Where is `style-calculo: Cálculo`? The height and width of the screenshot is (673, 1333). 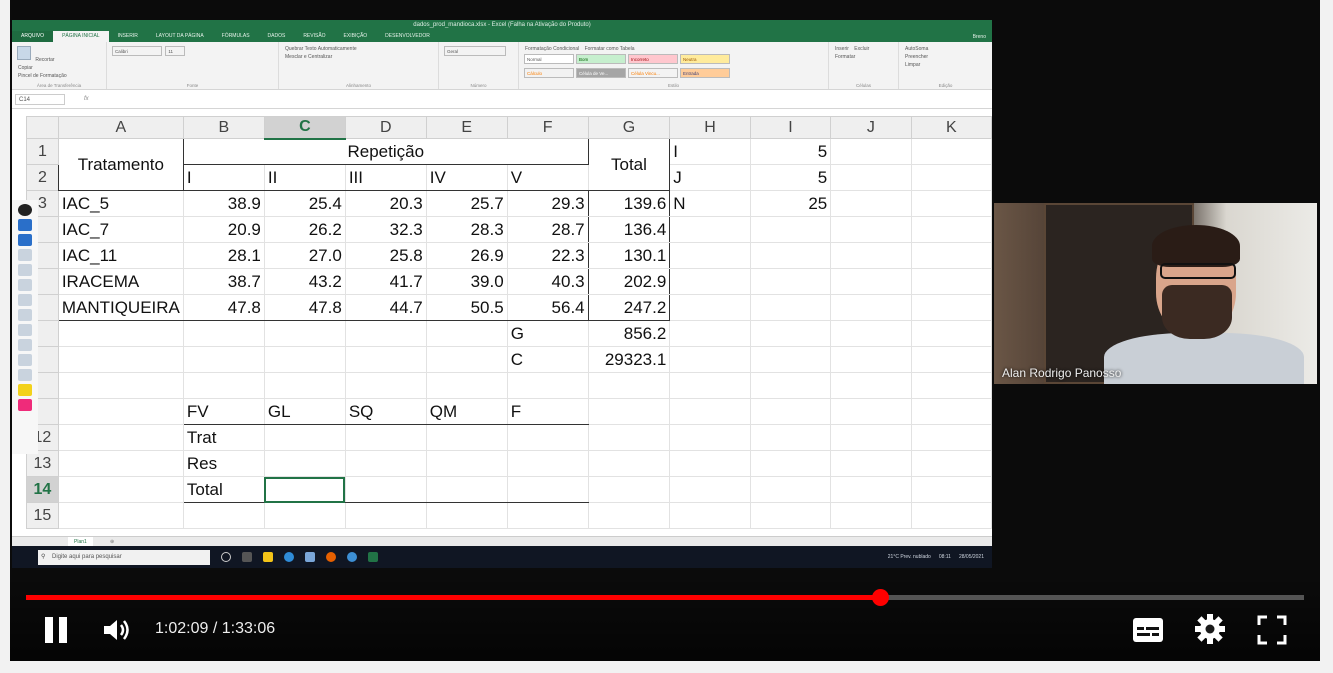 style-calculo: Cálculo is located at coordinates (549, 73).